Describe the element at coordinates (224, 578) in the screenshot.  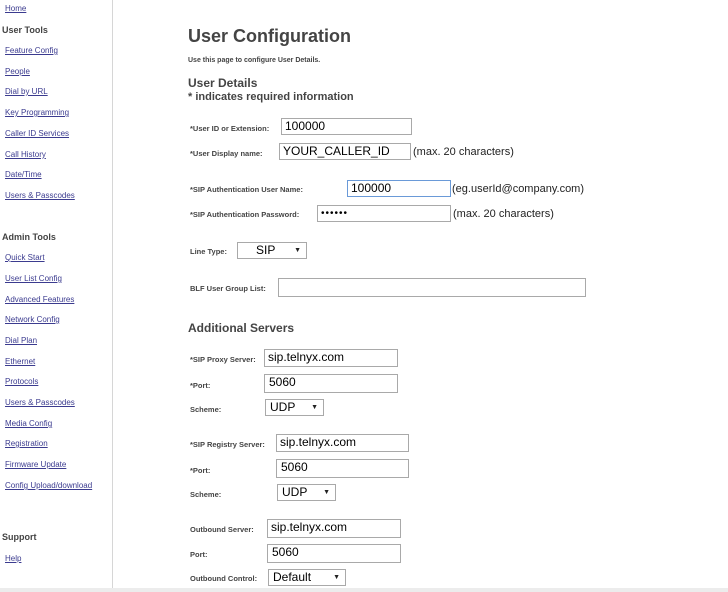
I see `outbound-control-label: Outbound Control:` at that location.